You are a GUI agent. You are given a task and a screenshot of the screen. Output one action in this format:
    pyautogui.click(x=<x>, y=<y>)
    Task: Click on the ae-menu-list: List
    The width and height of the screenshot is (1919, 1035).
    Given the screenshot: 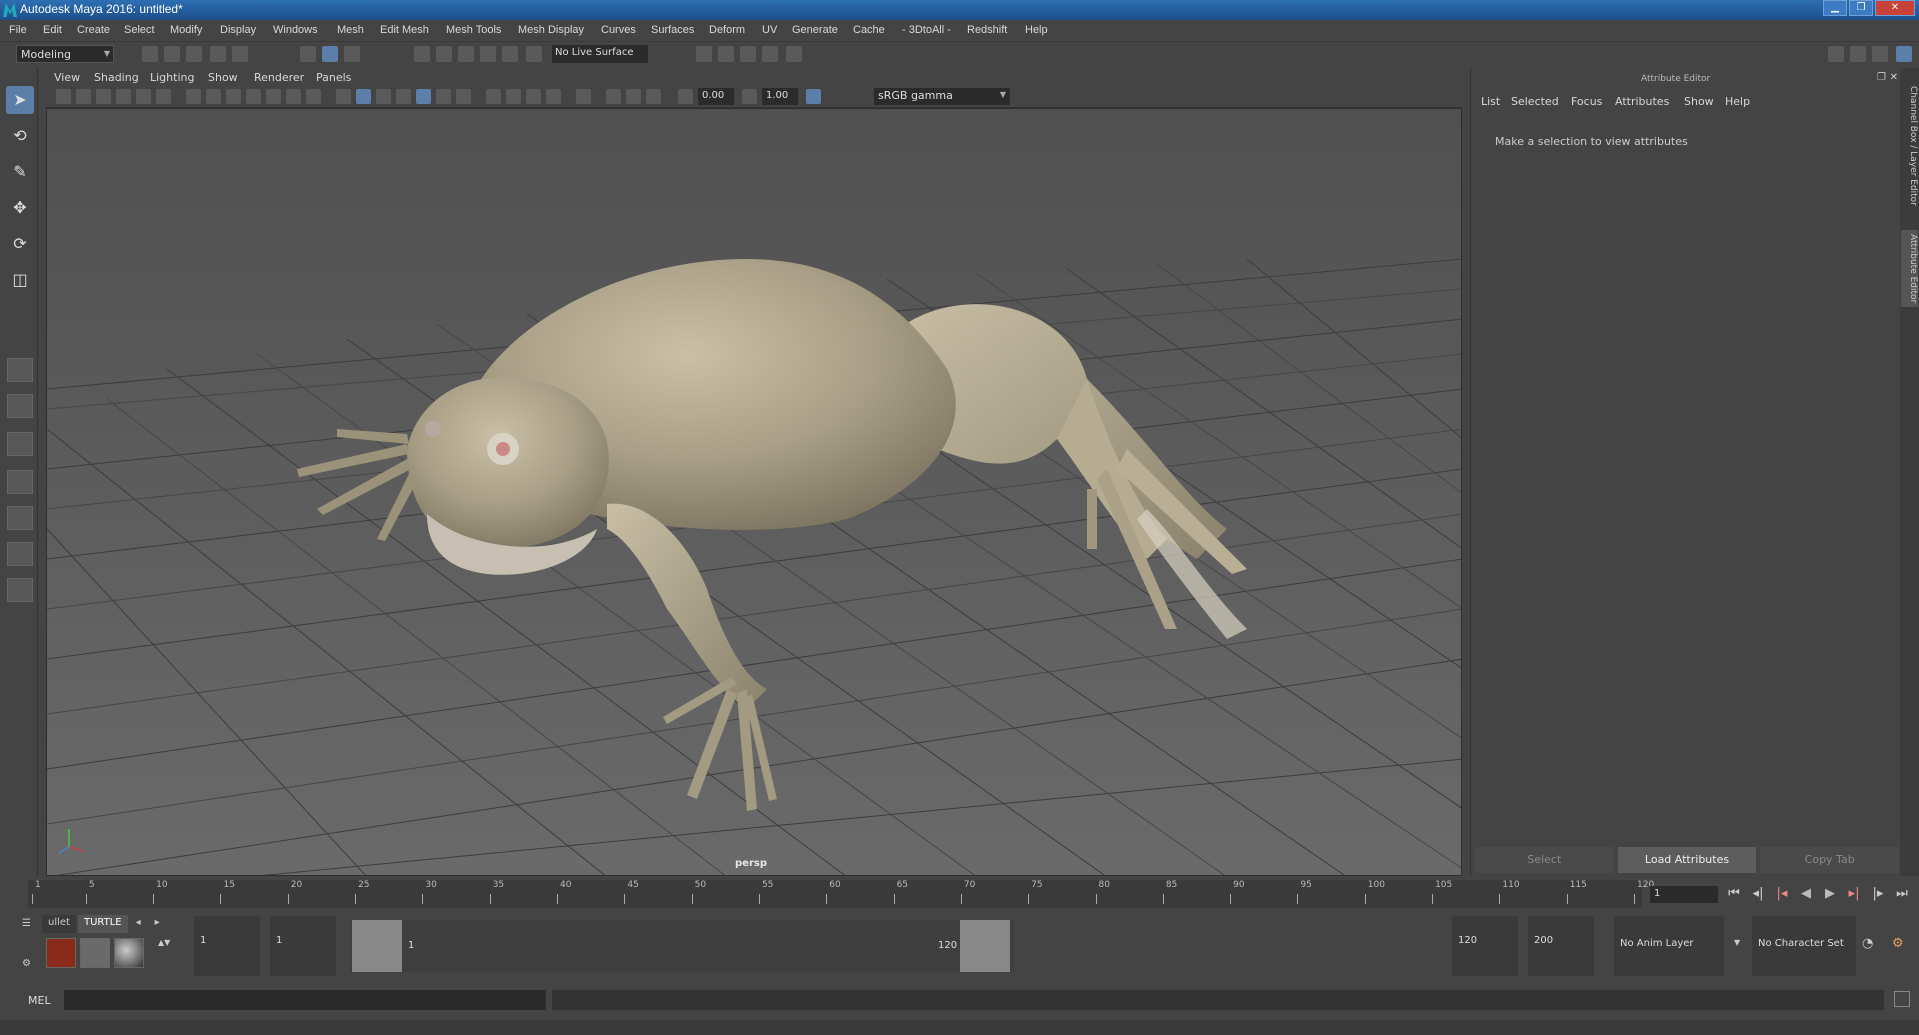 What is the action you would take?
    pyautogui.click(x=1490, y=101)
    